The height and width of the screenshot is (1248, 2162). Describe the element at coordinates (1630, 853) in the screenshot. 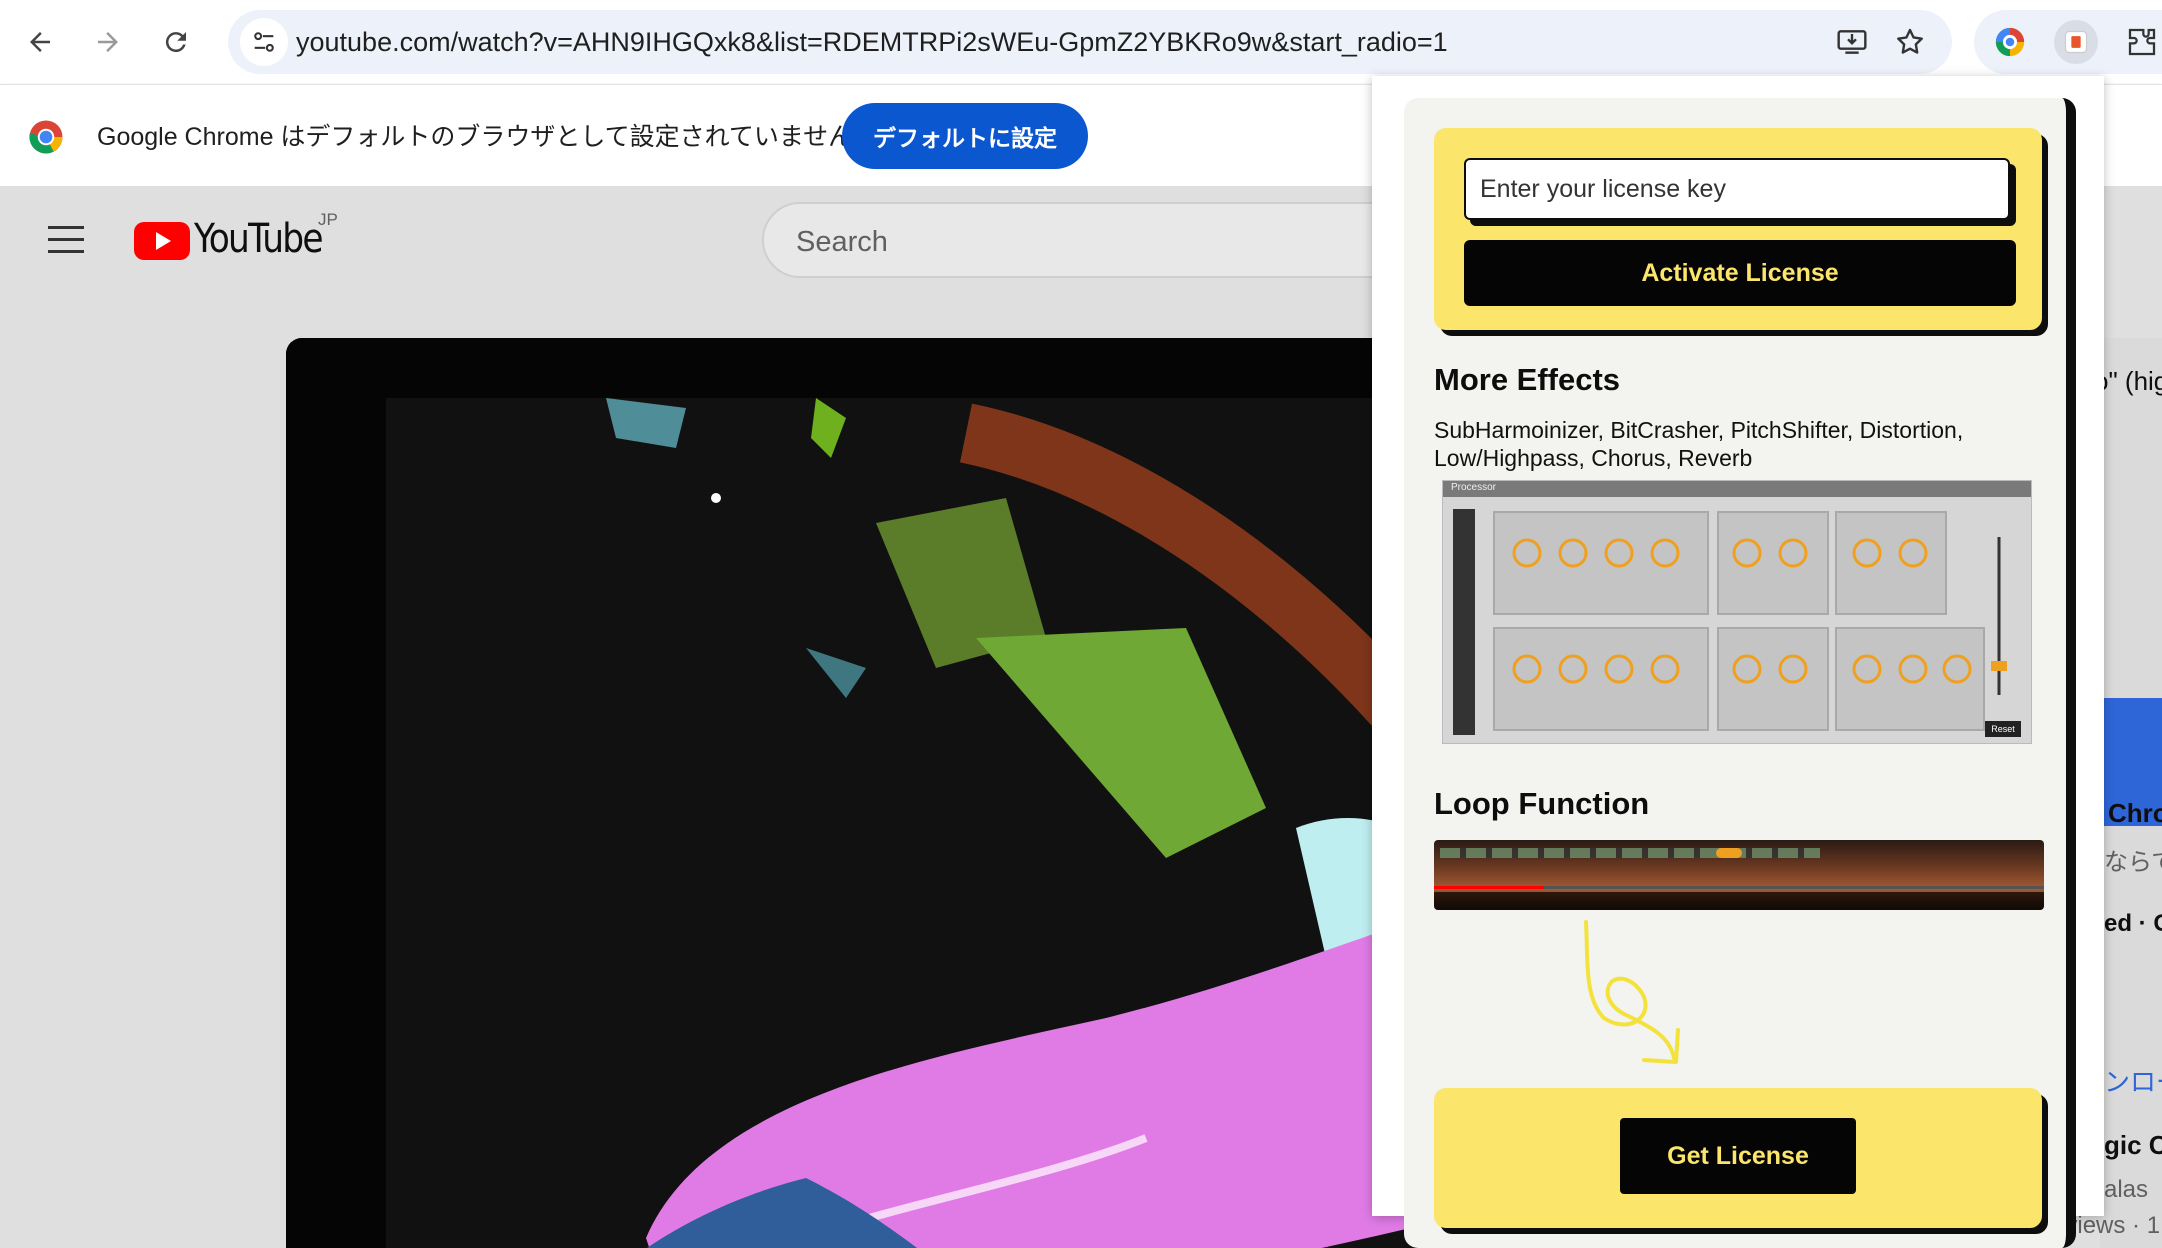

I see `loop-markers` at that location.